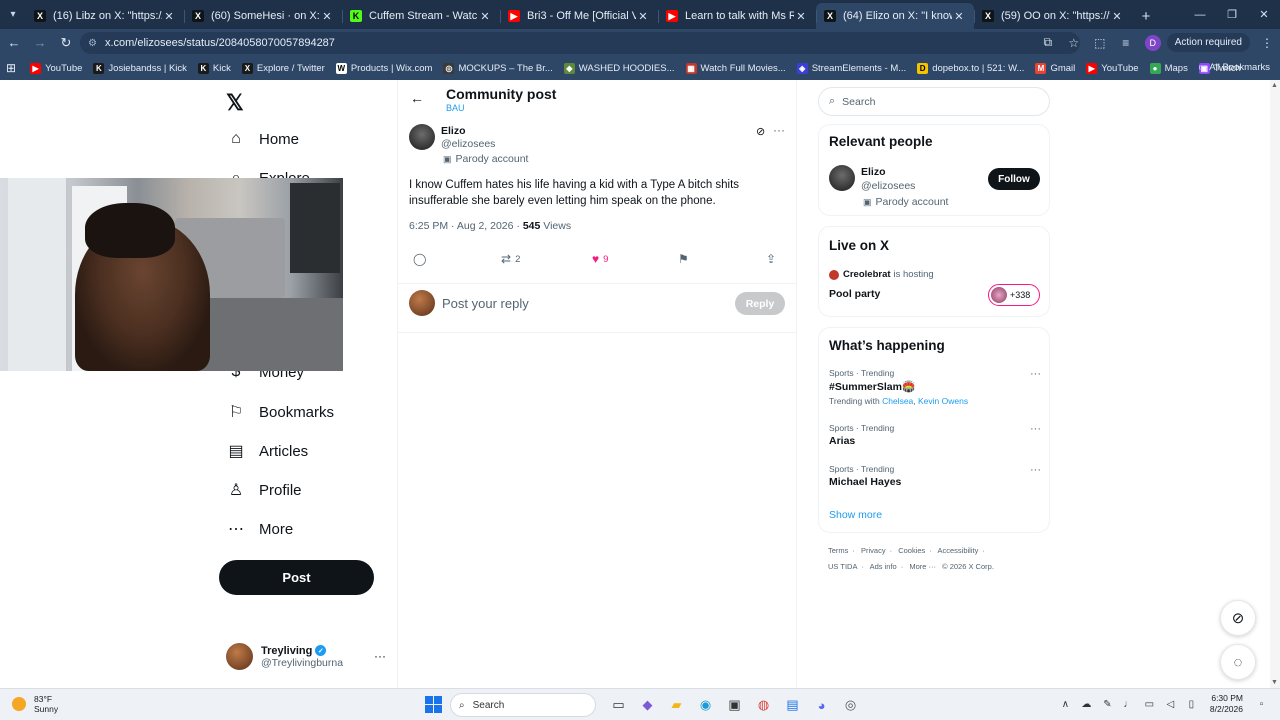  Describe the element at coordinates (453, 131) in the screenshot. I see `author-name: Elizo` at that location.